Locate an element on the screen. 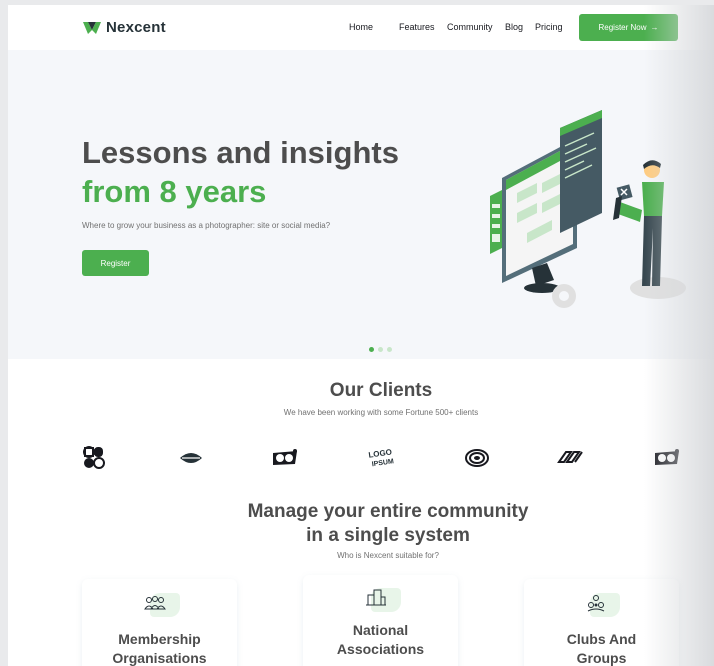 The image size is (714, 666). nav-link-blog: Blog is located at coordinates (514, 27).